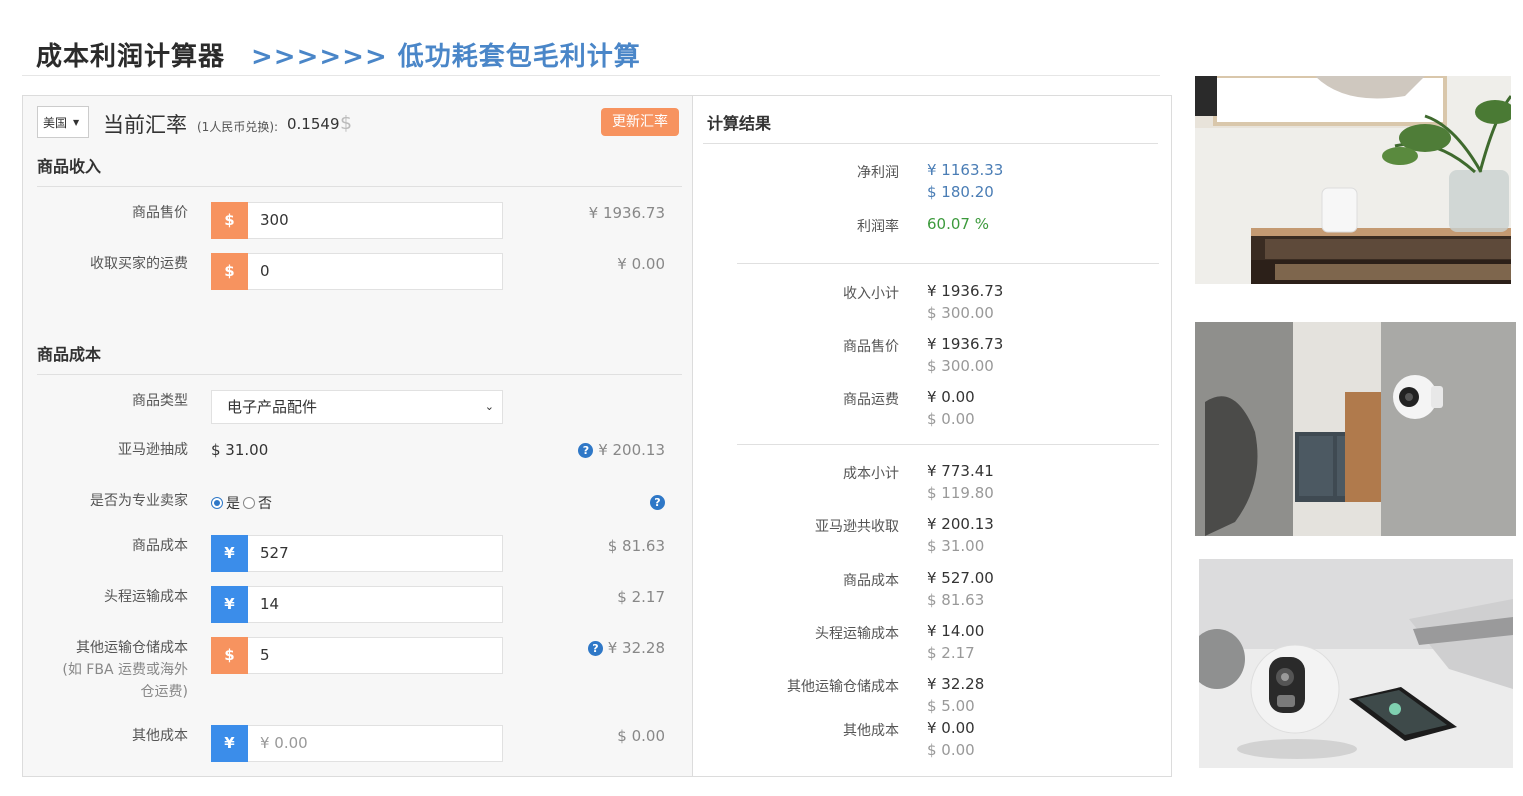 The height and width of the screenshot is (796, 1523). What do you see at coordinates (636, 648) in the screenshot?
I see `other-shipping-converted: ¥ 32.28` at bounding box center [636, 648].